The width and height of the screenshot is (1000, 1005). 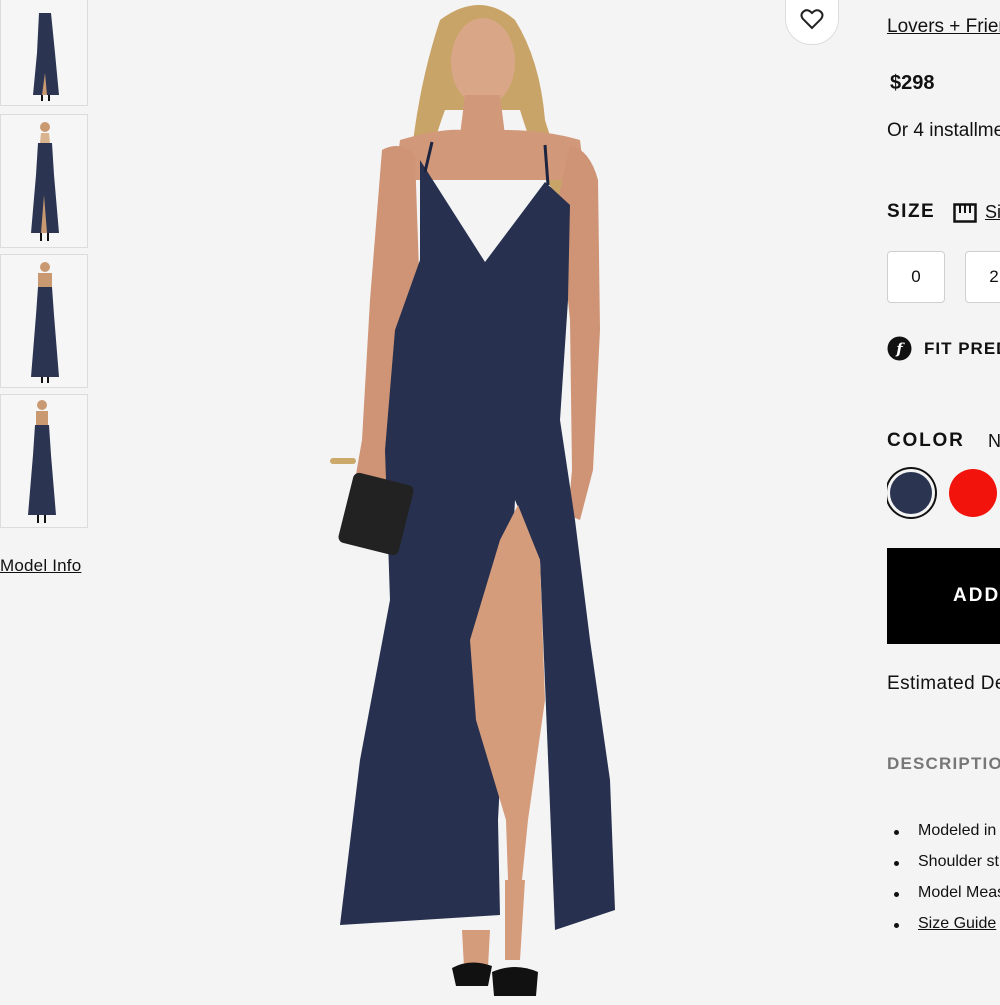 I want to click on model-info-link: Model Info, so click(x=40, y=566).